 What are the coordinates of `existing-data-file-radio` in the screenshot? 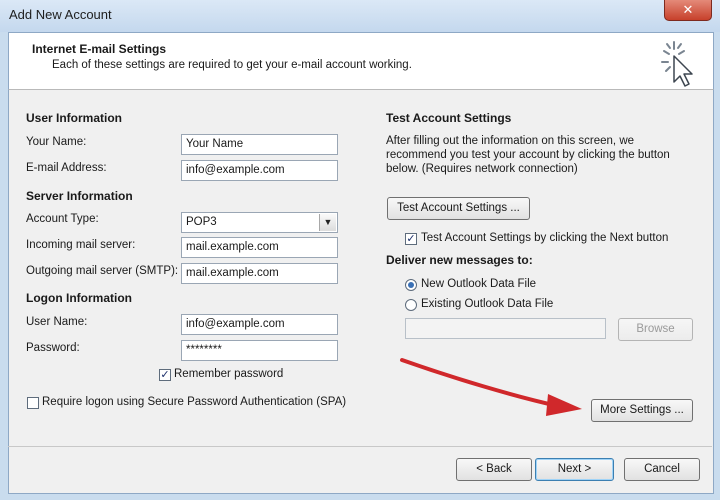 It's located at (411, 305).